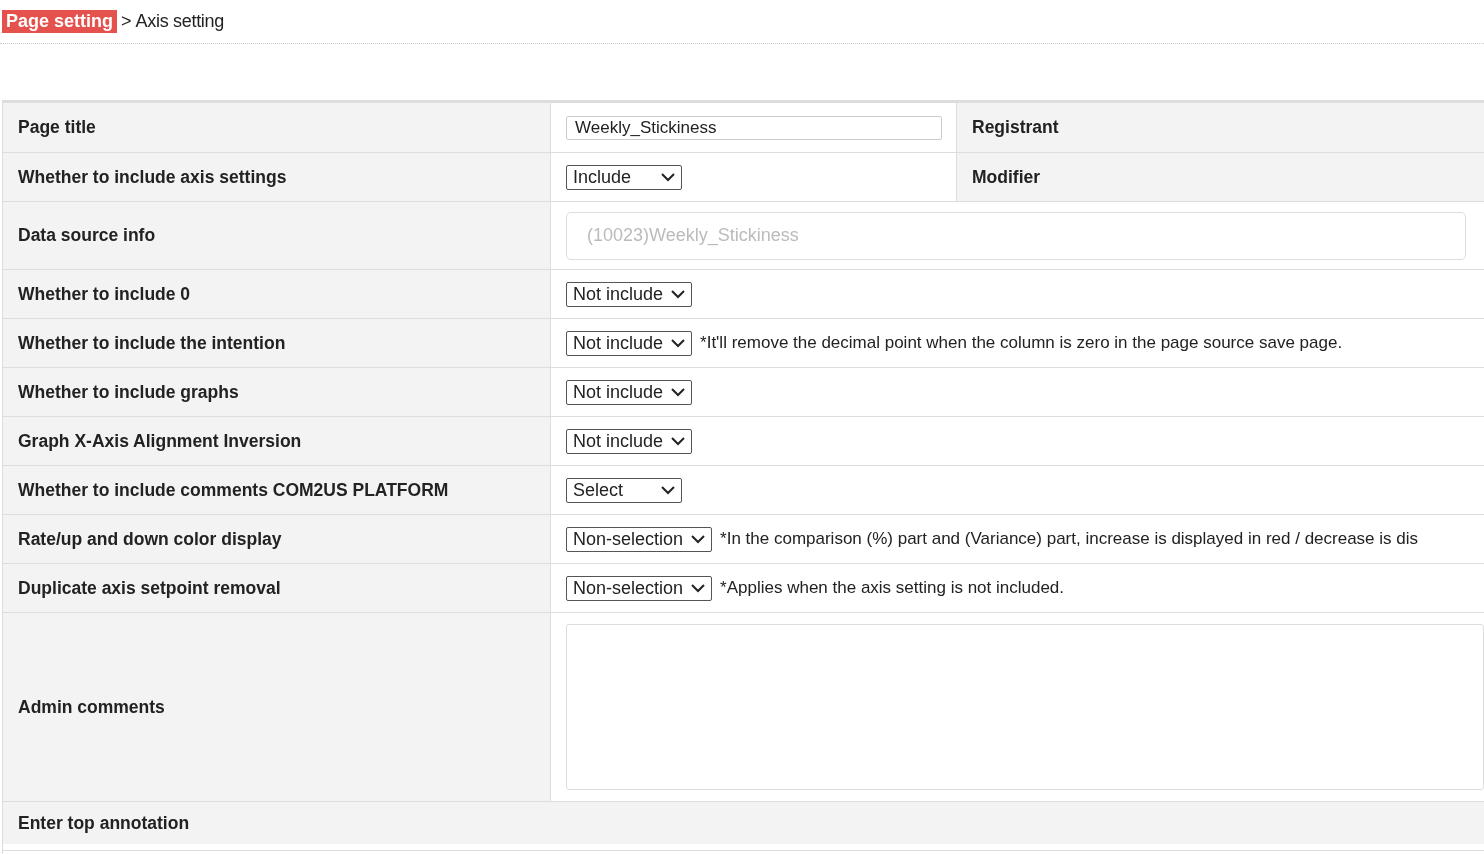  What do you see at coordinates (277, 177) in the screenshot?
I see `field-label: Whether to include axis settings` at bounding box center [277, 177].